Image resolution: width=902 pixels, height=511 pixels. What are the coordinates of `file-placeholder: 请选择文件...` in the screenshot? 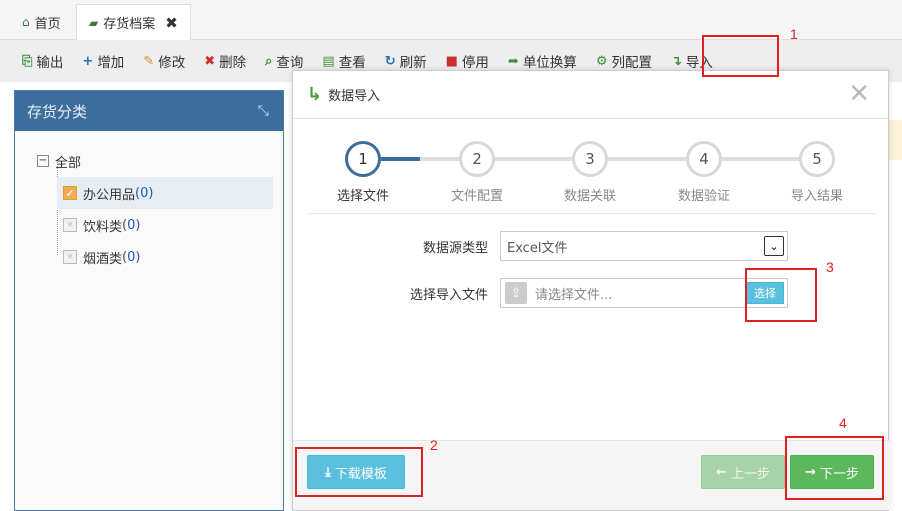 It's located at (574, 295).